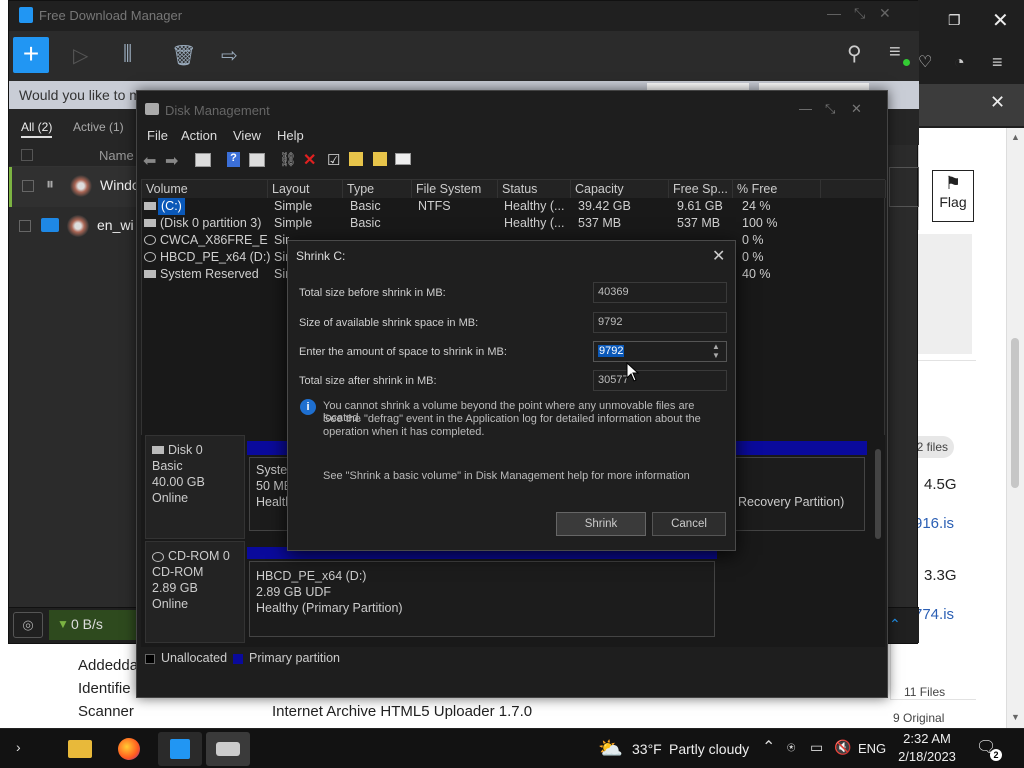  I want to click on clock-time: 2:32 AM, so click(927, 738).